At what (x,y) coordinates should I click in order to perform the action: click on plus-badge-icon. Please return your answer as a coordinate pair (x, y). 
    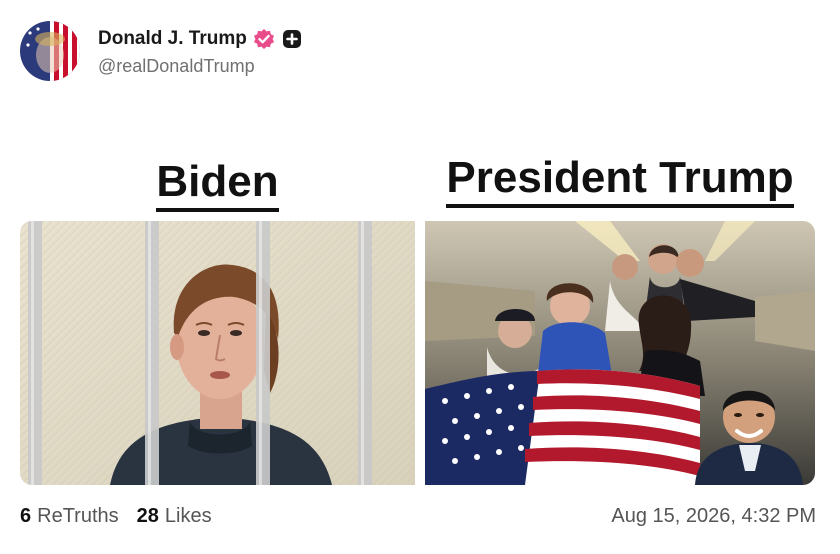
    Looking at the image, I should click on (292, 39).